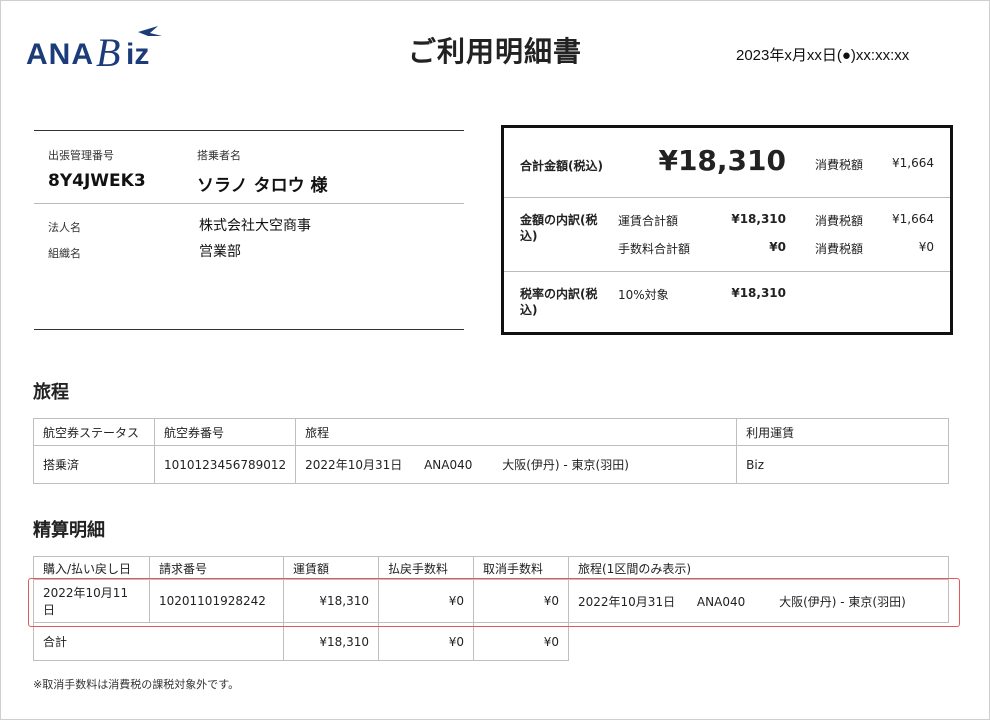 The width and height of the screenshot is (990, 720). What do you see at coordinates (225, 432) in the screenshot?
I see `column-header: 航空券番号` at bounding box center [225, 432].